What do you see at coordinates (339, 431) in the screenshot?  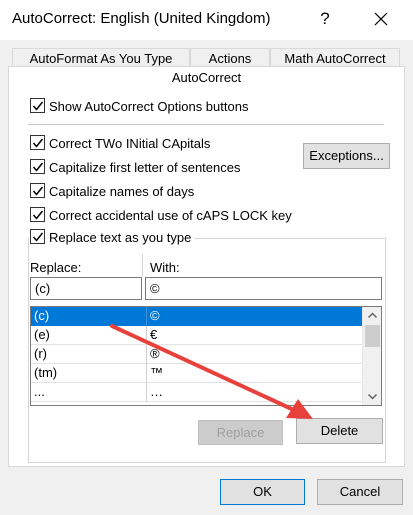 I see `delete-button: Delete` at bounding box center [339, 431].